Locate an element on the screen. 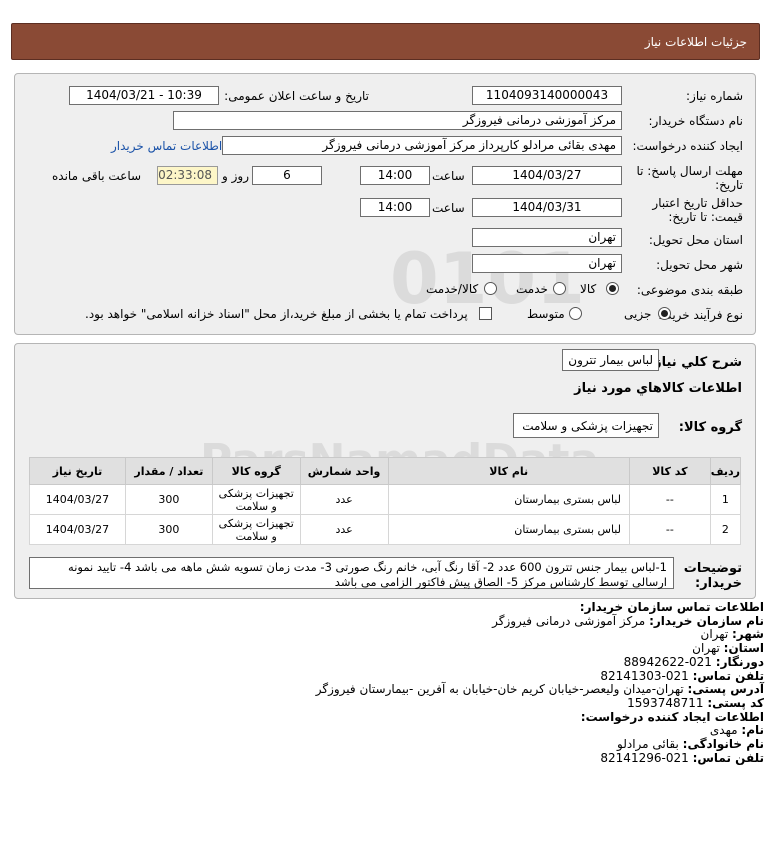 The image size is (770, 845). remaining-time-field: 02:33:08 is located at coordinates (187, 175).